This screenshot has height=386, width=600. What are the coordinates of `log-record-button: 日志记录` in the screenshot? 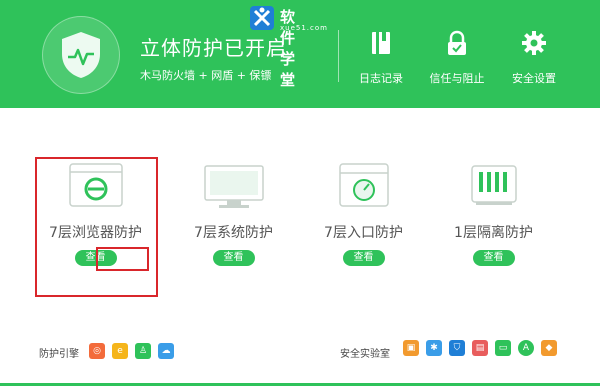 It's located at (381, 58).